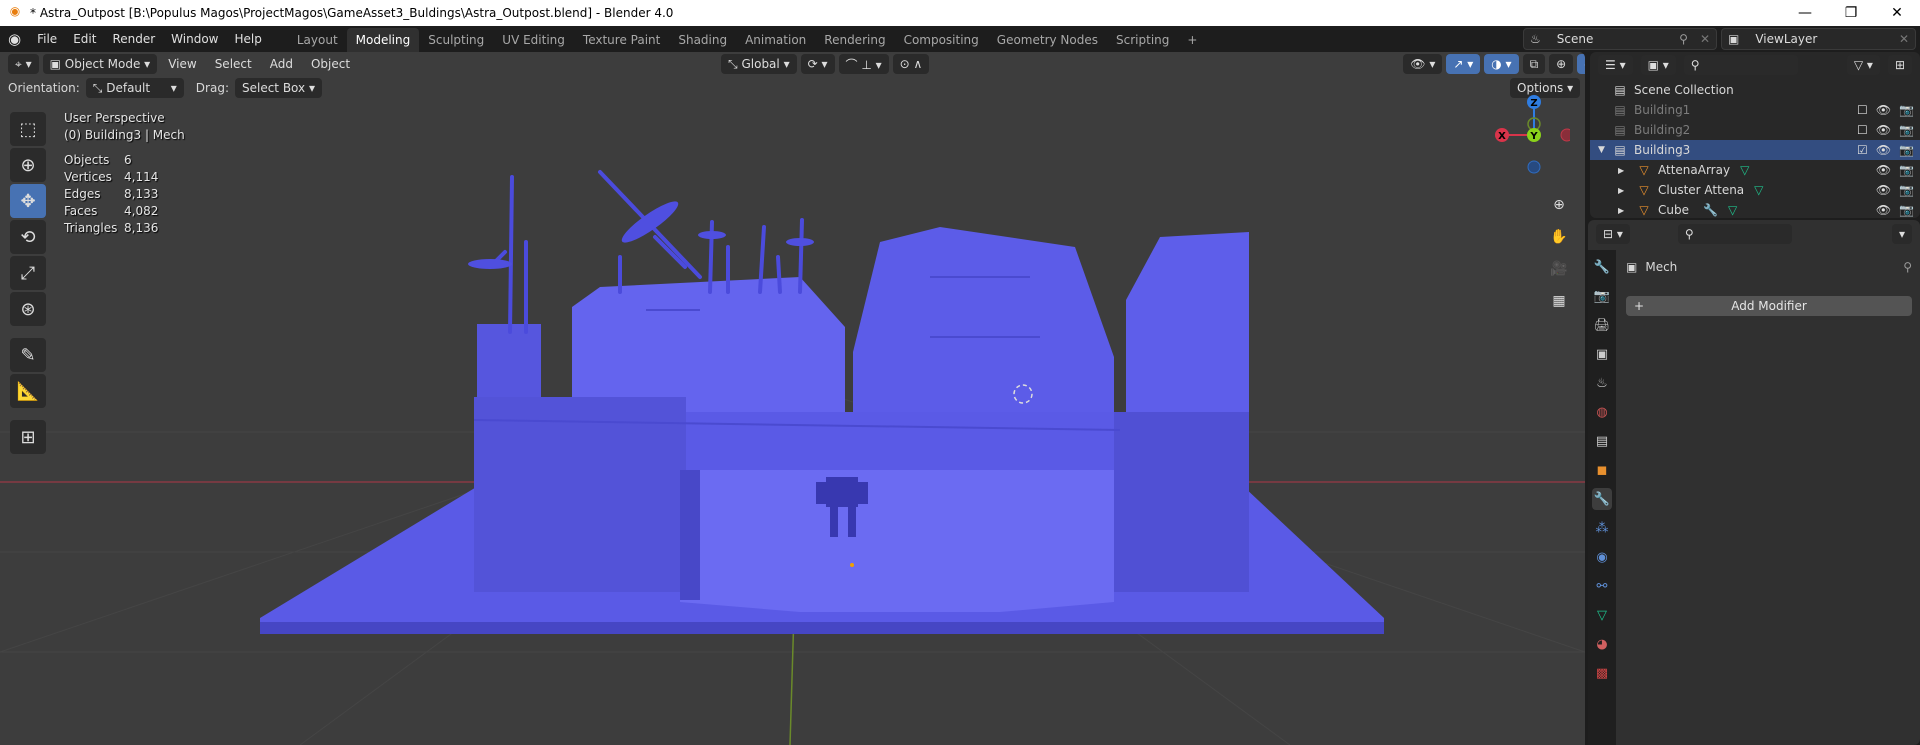 The image size is (1920, 745). What do you see at coordinates (1602, 499) in the screenshot?
I see `modifier-tab-icon: 🔧` at bounding box center [1602, 499].